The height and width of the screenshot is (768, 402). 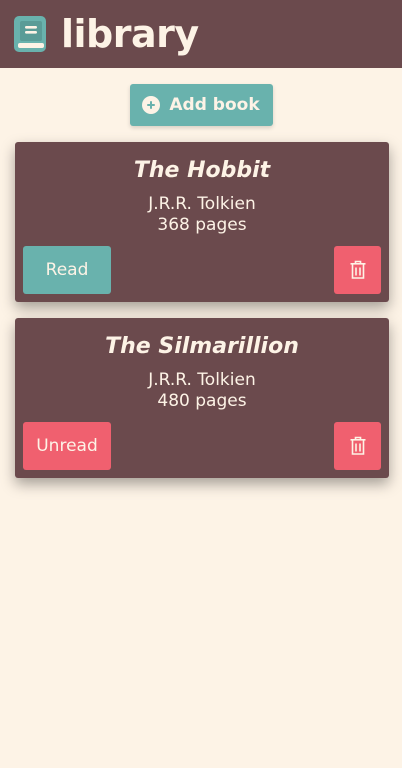 I want to click on add-book-button: Add book, so click(x=201, y=105).